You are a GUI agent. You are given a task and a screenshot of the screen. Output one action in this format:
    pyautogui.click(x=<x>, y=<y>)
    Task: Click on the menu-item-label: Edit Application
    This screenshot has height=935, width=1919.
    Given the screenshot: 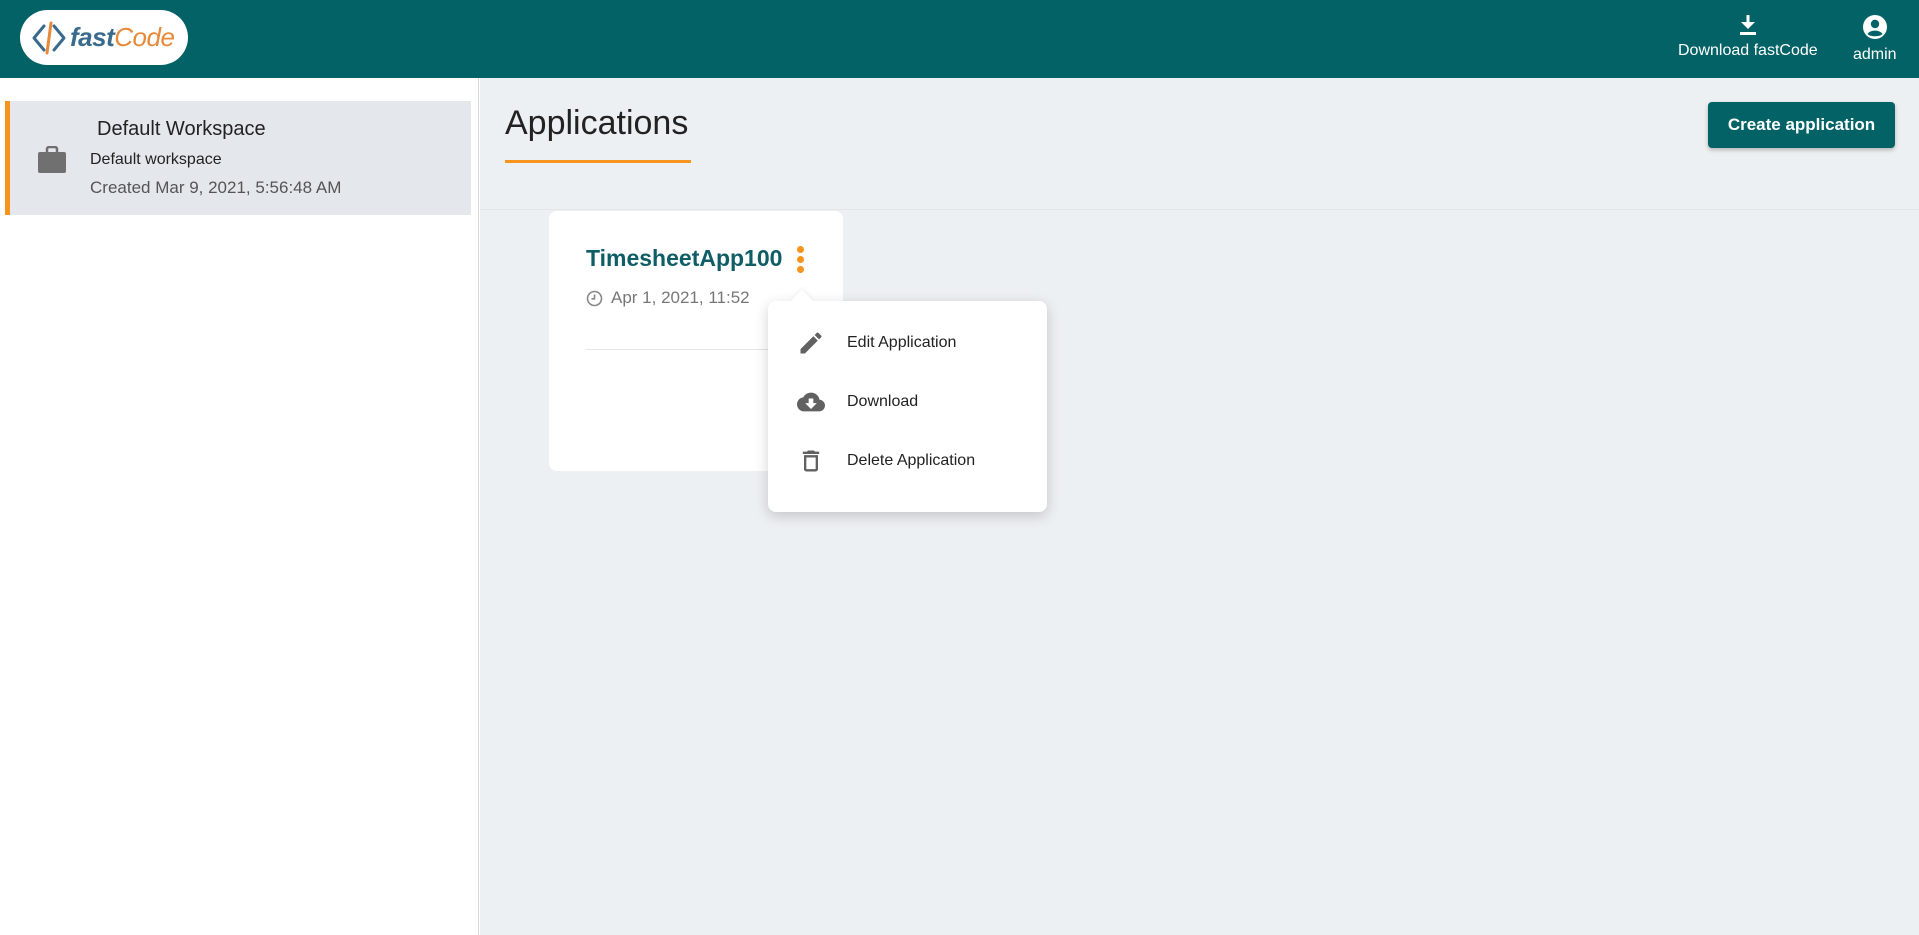 What is the action you would take?
    pyautogui.click(x=902, y=342)
    